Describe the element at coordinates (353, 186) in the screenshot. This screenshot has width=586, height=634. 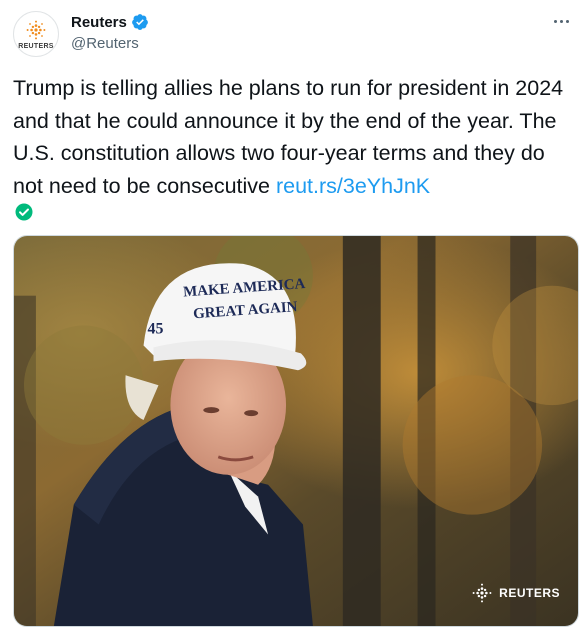
I see `tweet-link: reut.rs/3eYhJnK` at that location.